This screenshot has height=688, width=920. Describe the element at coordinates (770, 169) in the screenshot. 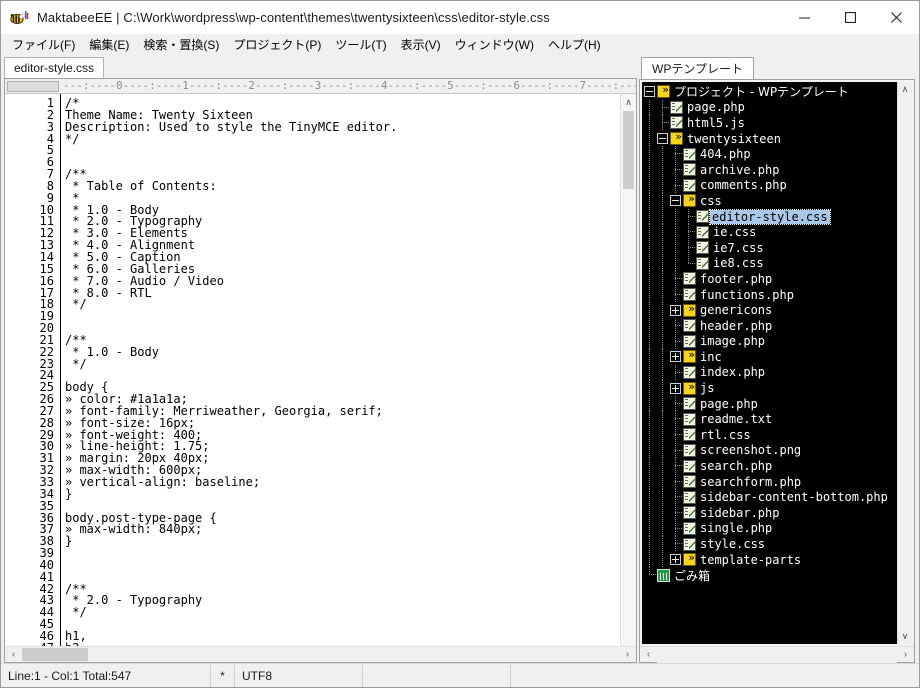

I see `tree-item: archive.php` at that location.